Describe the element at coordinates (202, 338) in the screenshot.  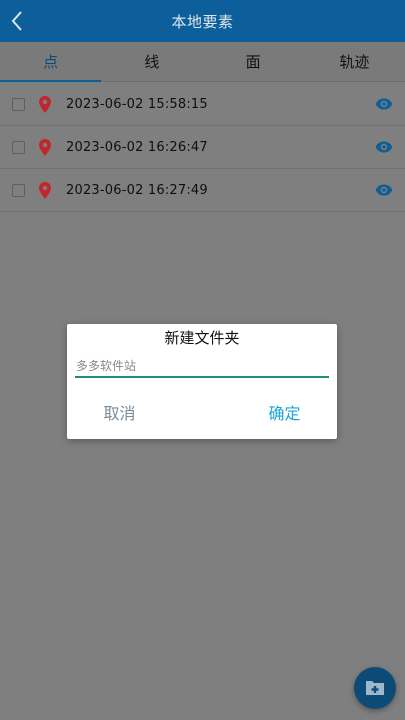
I see `dialog-title: 新建文件夹` at that location.